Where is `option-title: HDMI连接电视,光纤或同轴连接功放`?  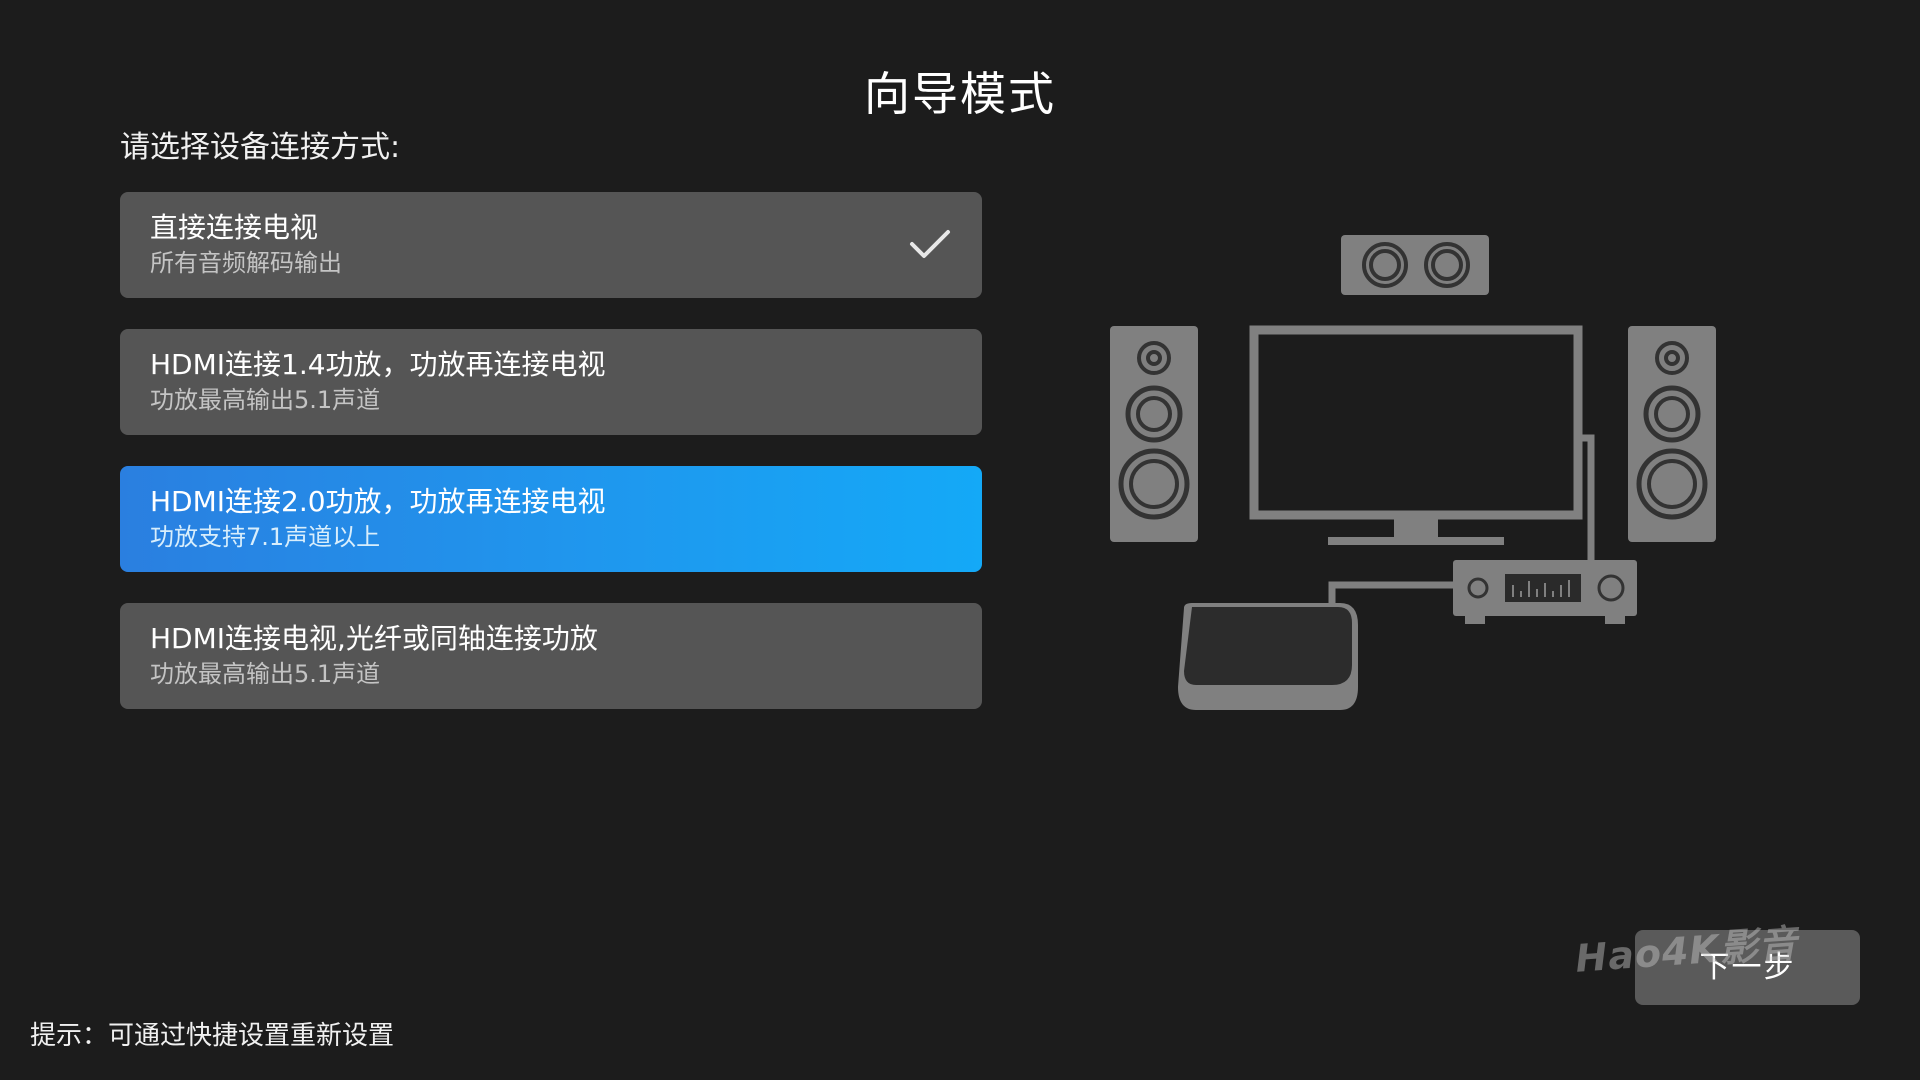
option-title: HDMI连接电视,光纤或同轴连接功放 is located at coordinates (374, 638).